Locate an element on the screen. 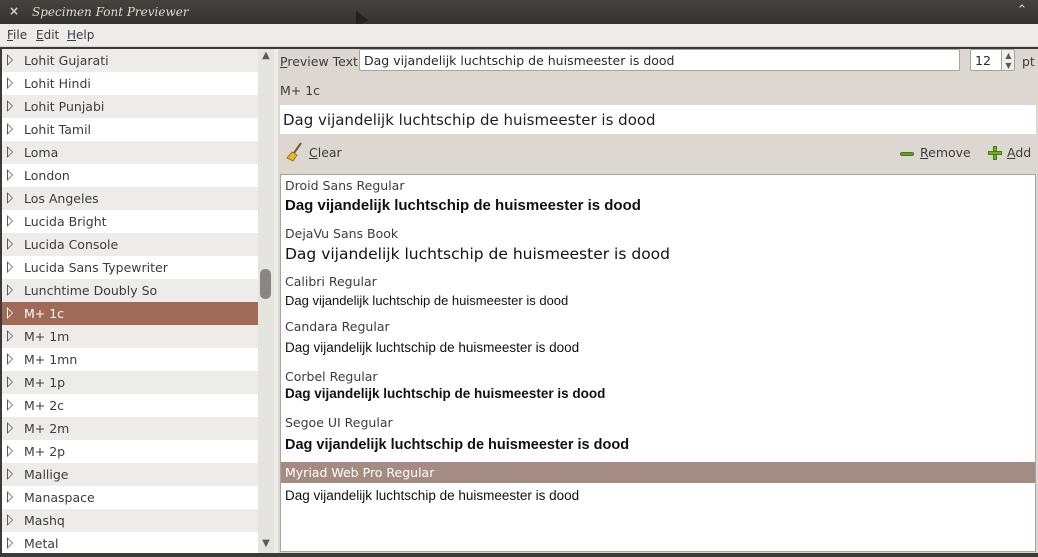  clear-button: Clear is located at coordinates (325, 152).